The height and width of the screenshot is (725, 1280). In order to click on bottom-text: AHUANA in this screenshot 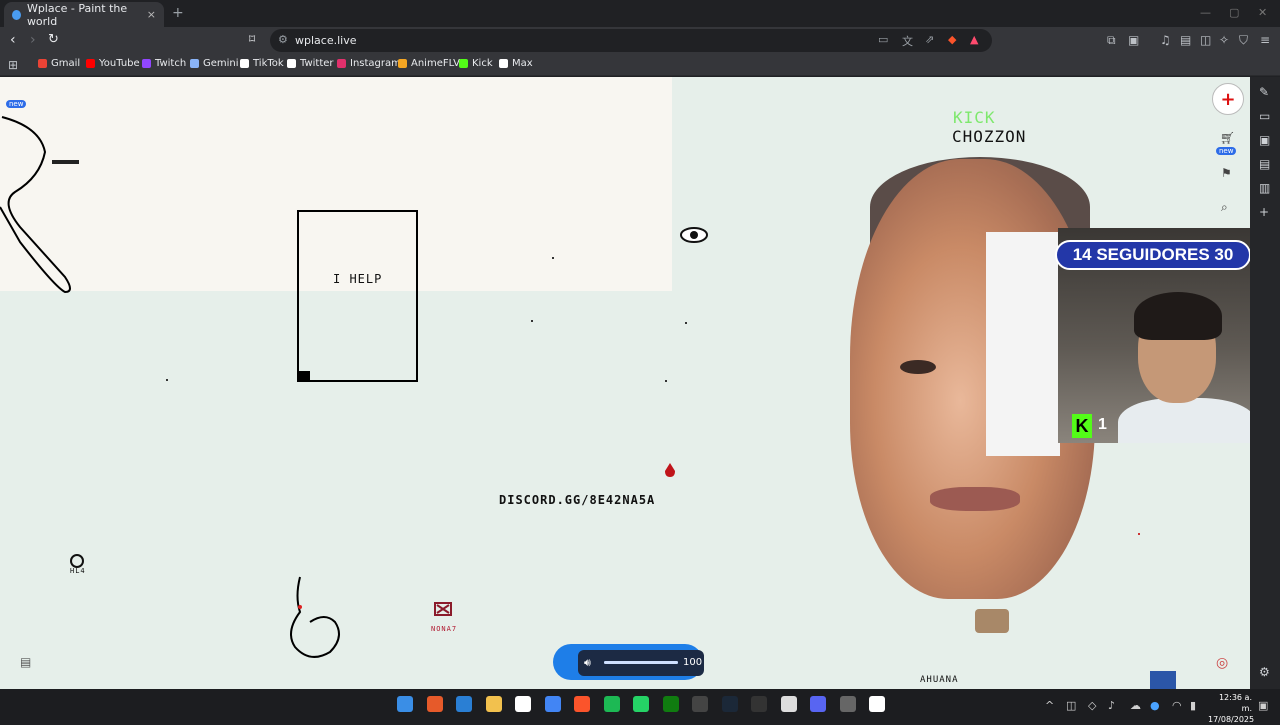, I will do `click(939, 680)`.